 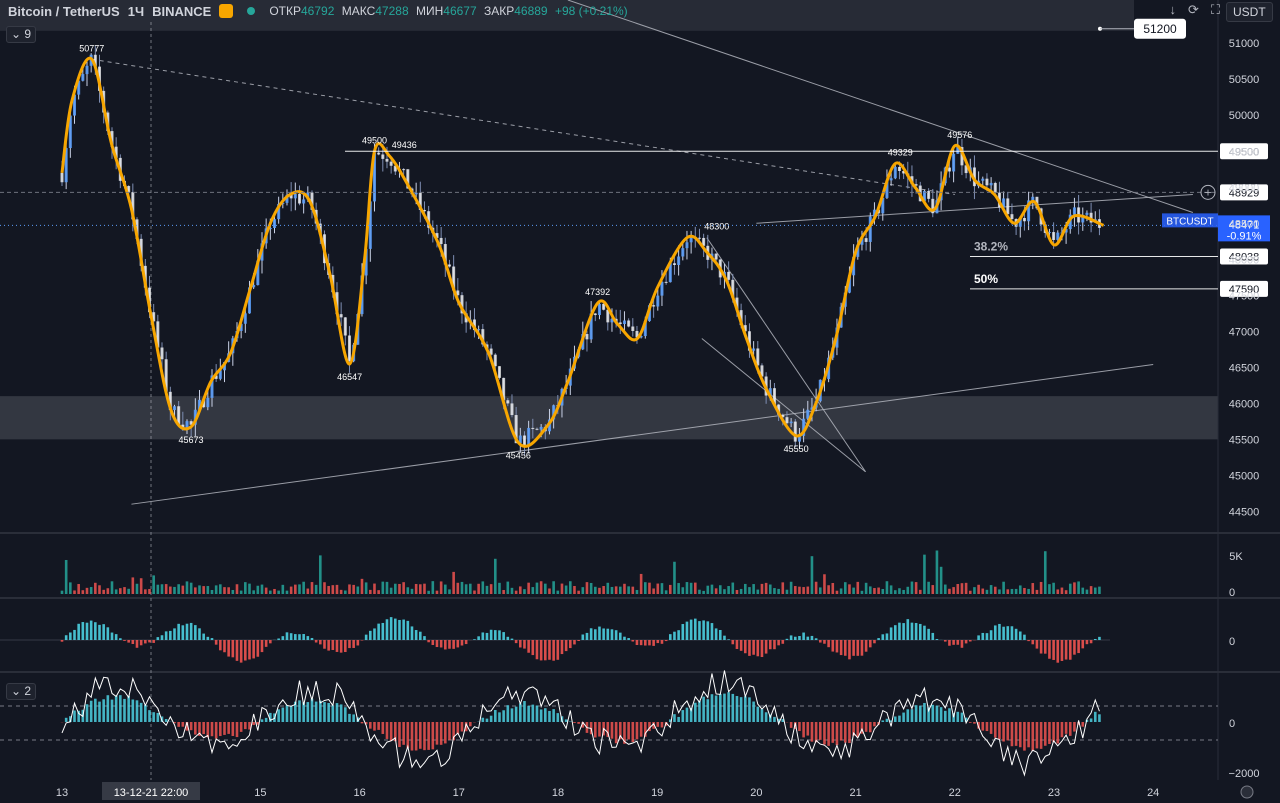 What do you see at coordinates (1244, 260) in the screenshot?
I see `price-tick: 48000` at bounding box center [1244, 260].